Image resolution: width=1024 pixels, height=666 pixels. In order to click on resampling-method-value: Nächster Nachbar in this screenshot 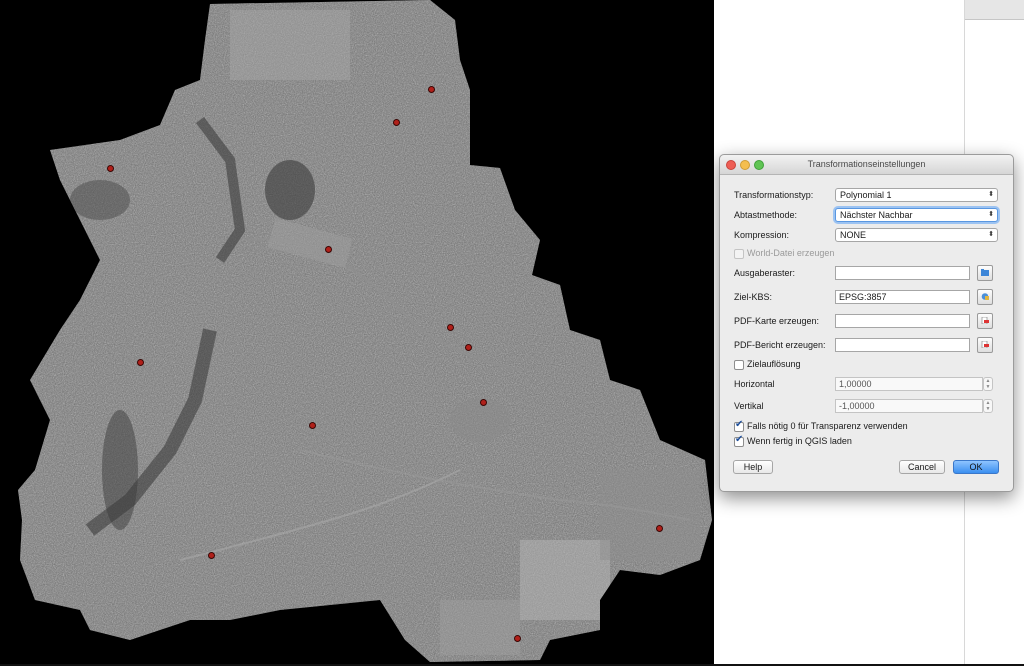, I will do `click(876, 215)`.